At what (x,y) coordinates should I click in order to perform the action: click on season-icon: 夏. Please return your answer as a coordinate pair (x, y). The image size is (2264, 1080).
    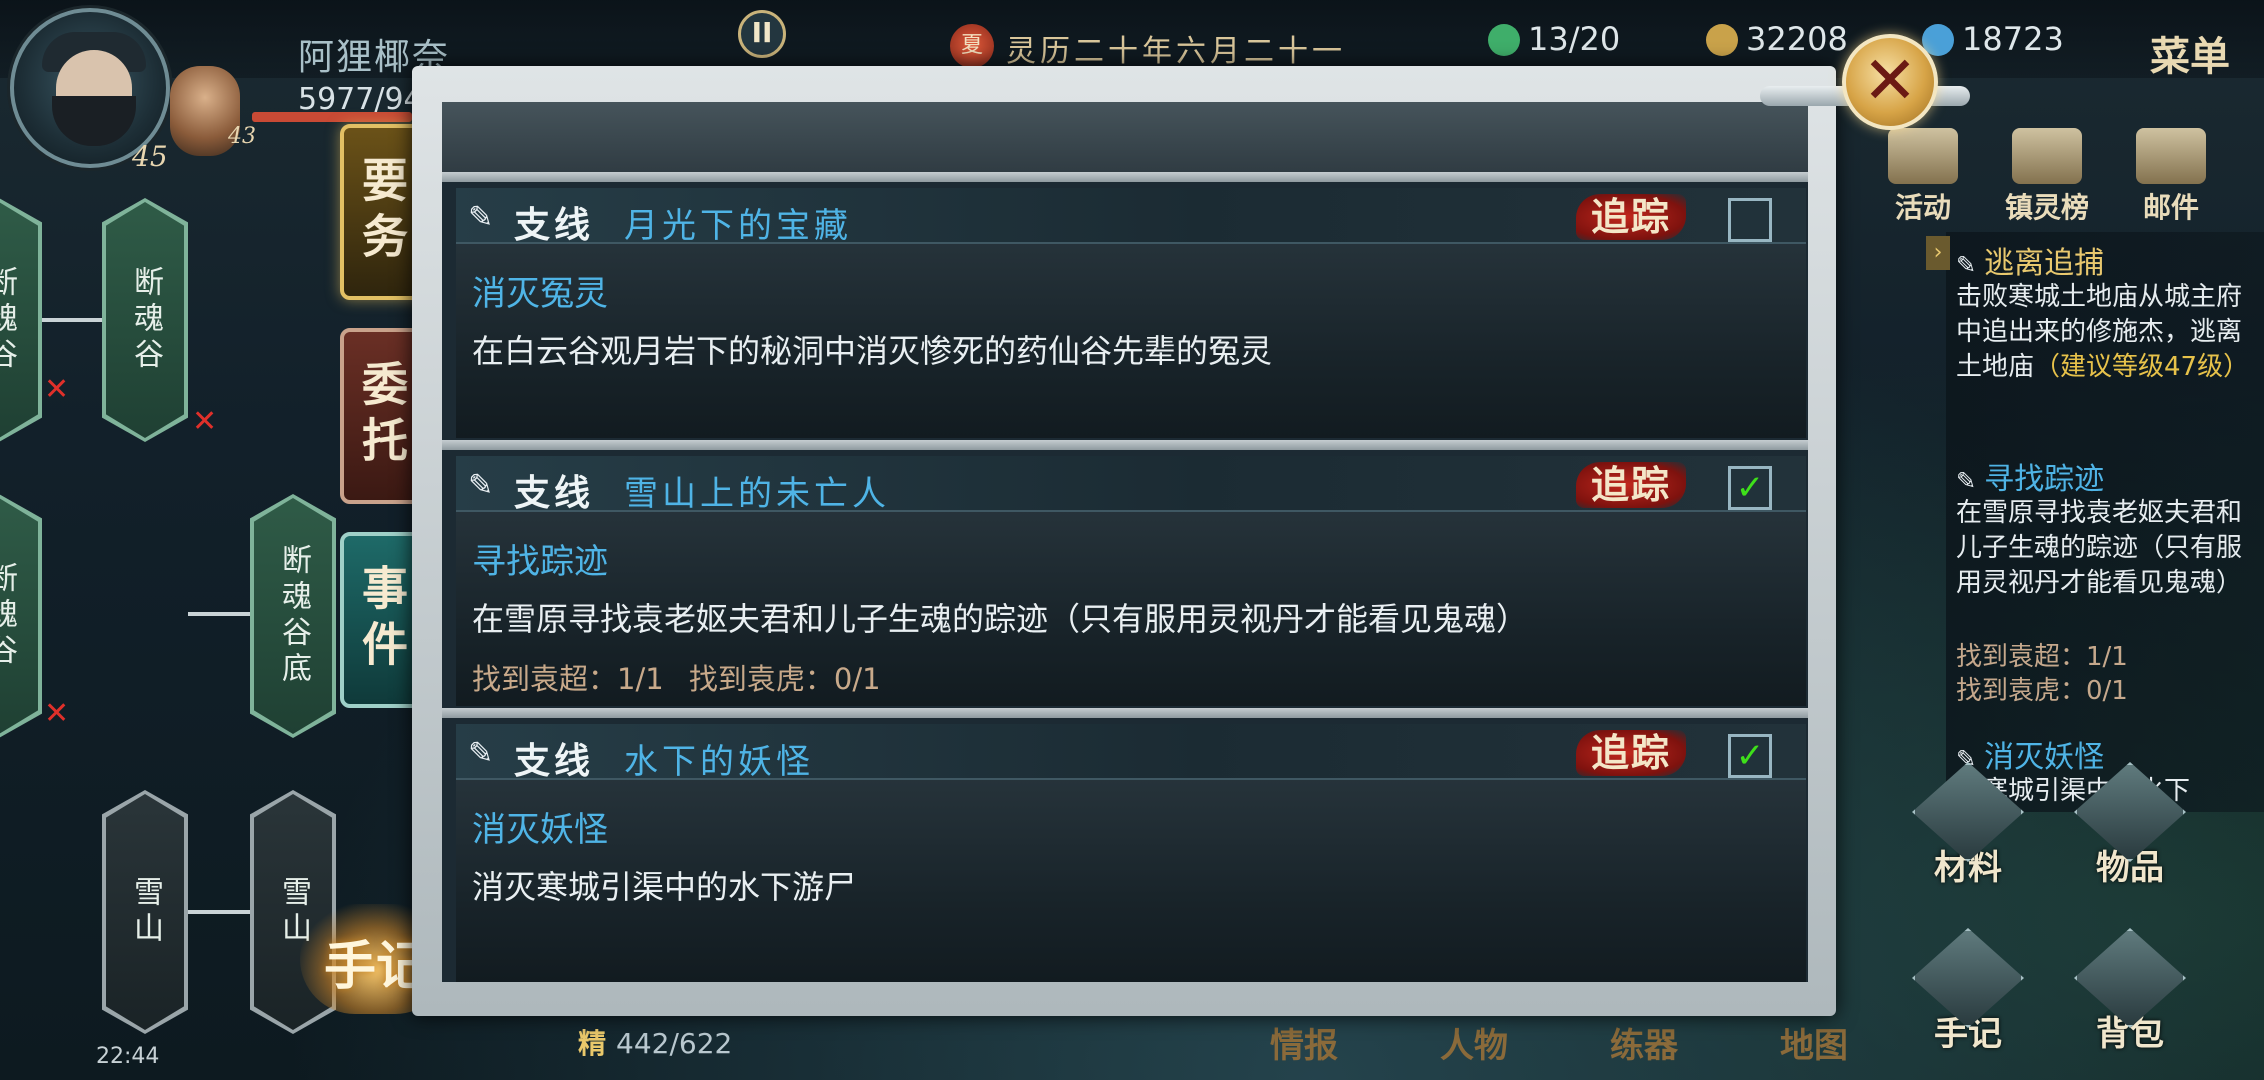
    Looking at the image, I should click on (972, 46).